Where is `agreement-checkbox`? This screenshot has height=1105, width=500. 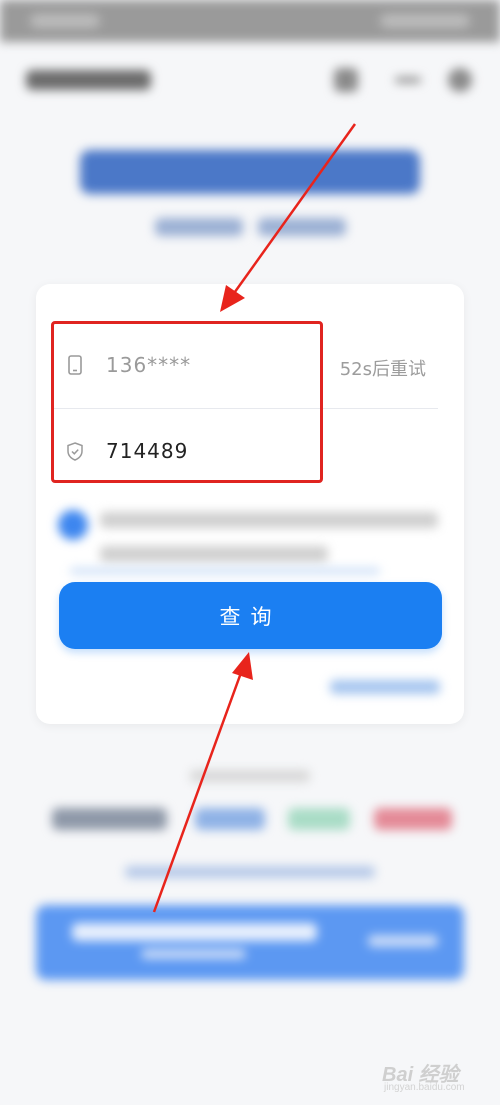 agreement-checkbox is located at coordinates (73, 525).